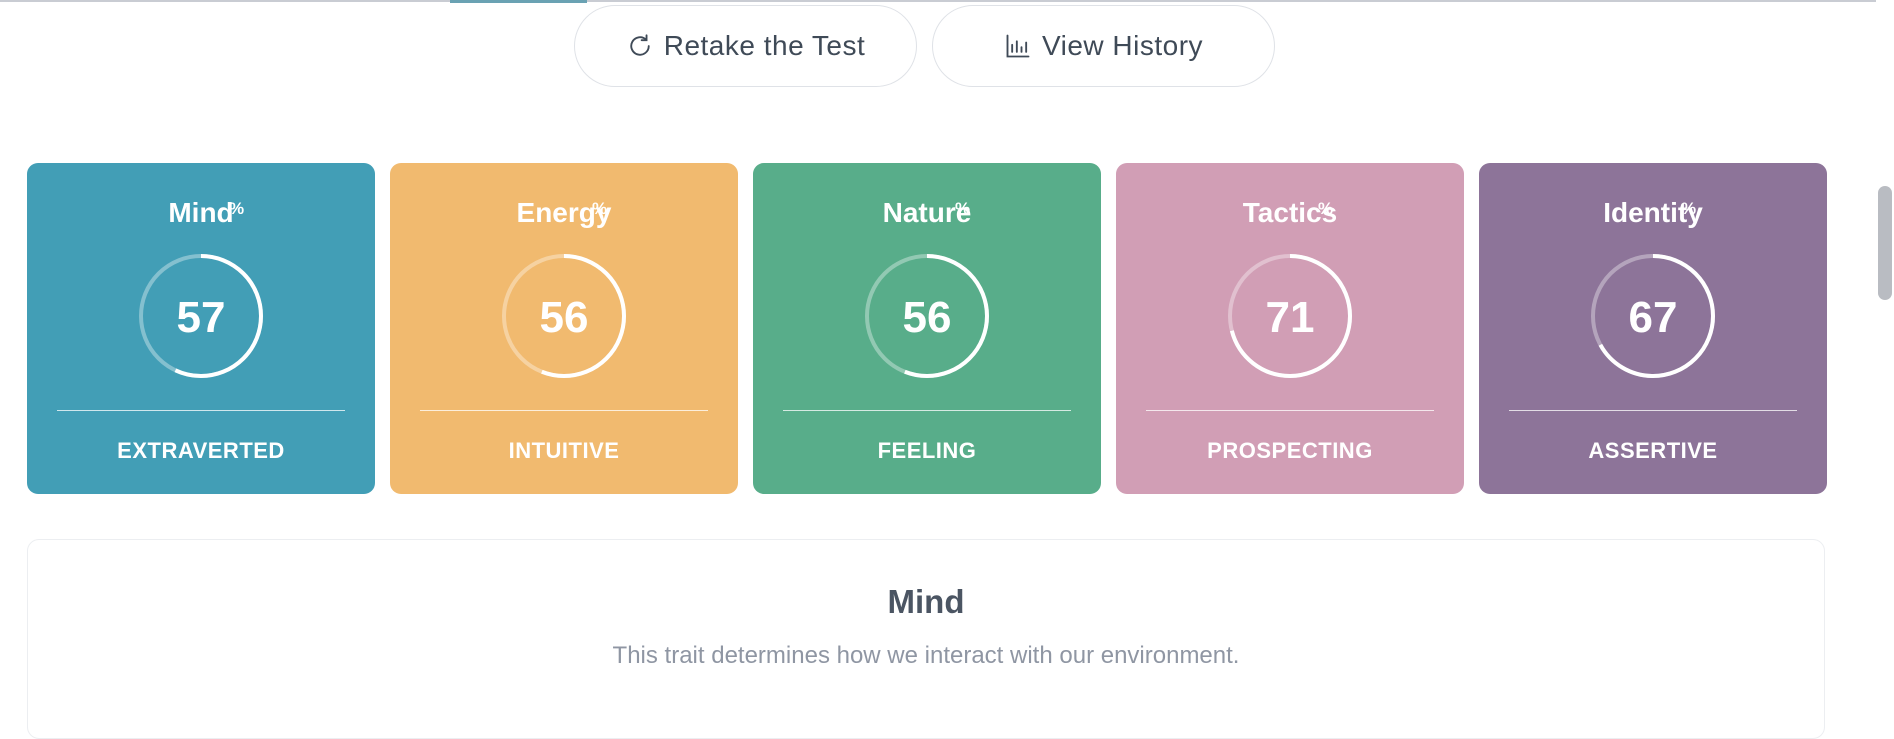 Image resolution: width=1894 pixels, height=739 pixels. Describe the element at coordinates (938, 1) in the screenshot. I see `top-border` at that location.